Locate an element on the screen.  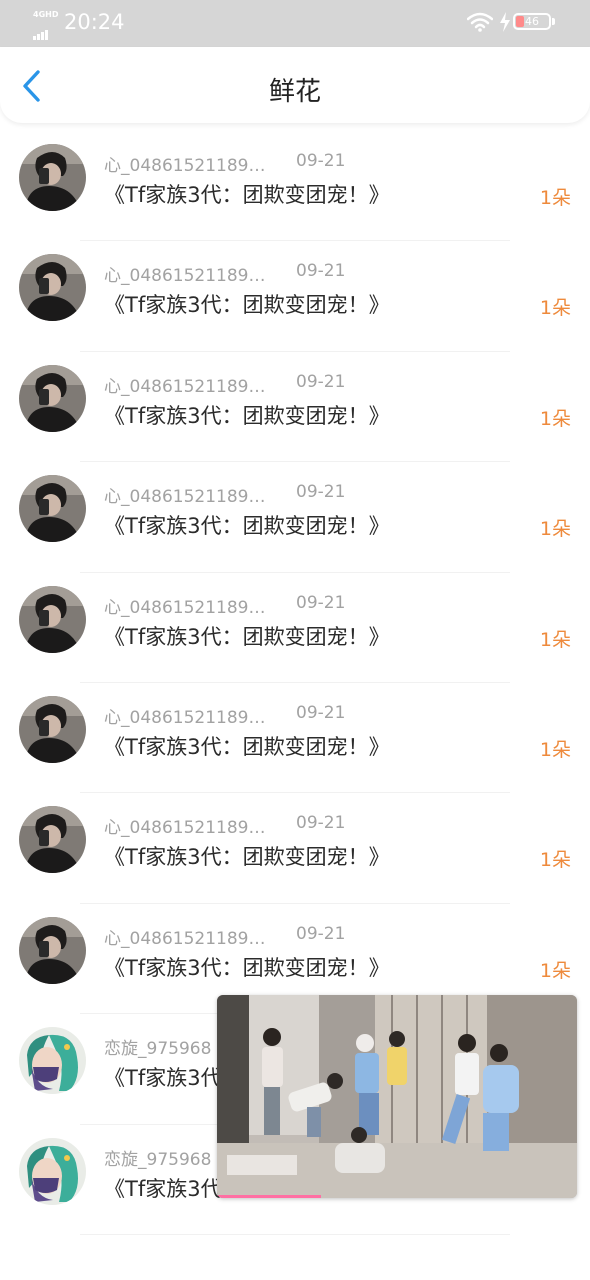
status-time: 20:24 is located at coordinates (94, 22).